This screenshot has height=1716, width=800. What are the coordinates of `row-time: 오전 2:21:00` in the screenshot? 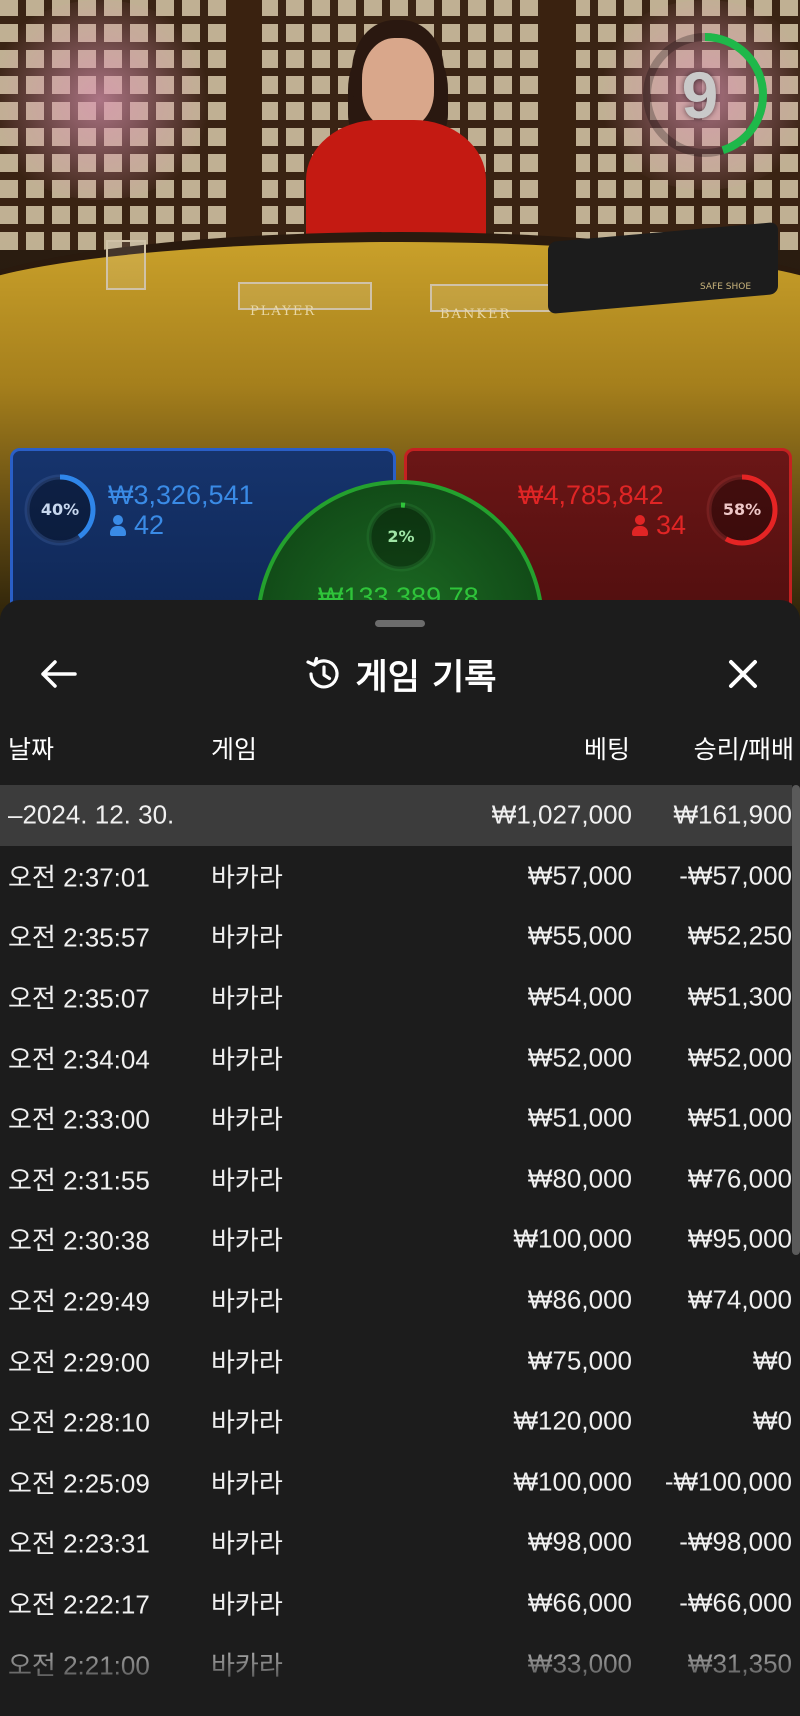 It's located at (79, 1665).